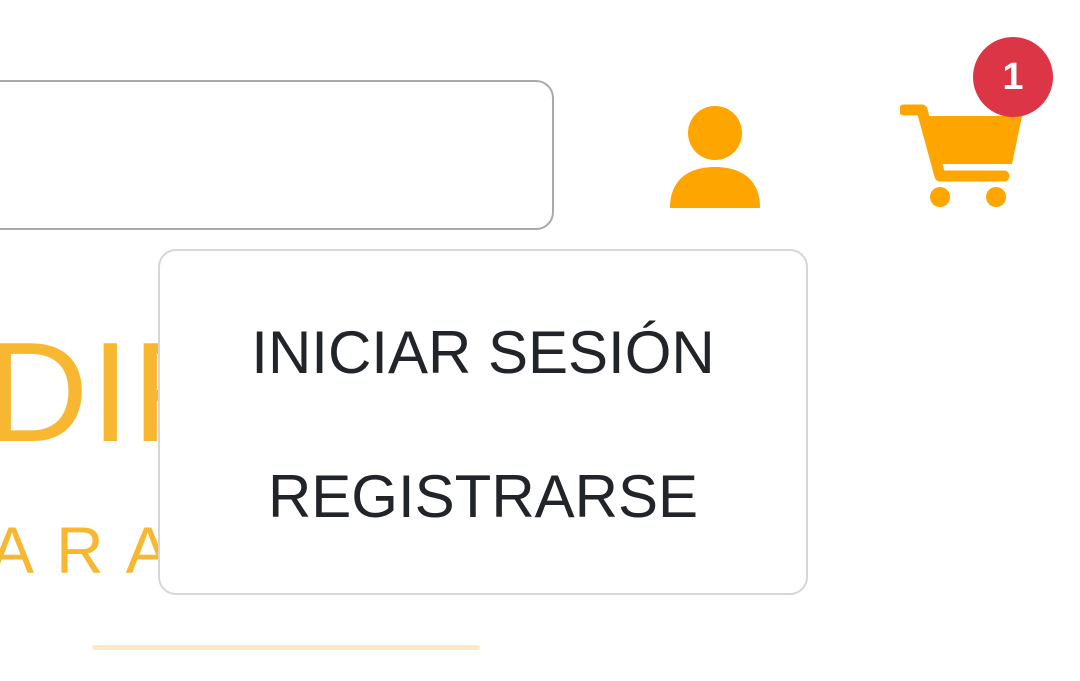 The height and width of the screenshot is (681, 1080). What do you see at coordinates (286, 647) in the screenshot?
I see `hero-divider` at bounding box center [286, 647].